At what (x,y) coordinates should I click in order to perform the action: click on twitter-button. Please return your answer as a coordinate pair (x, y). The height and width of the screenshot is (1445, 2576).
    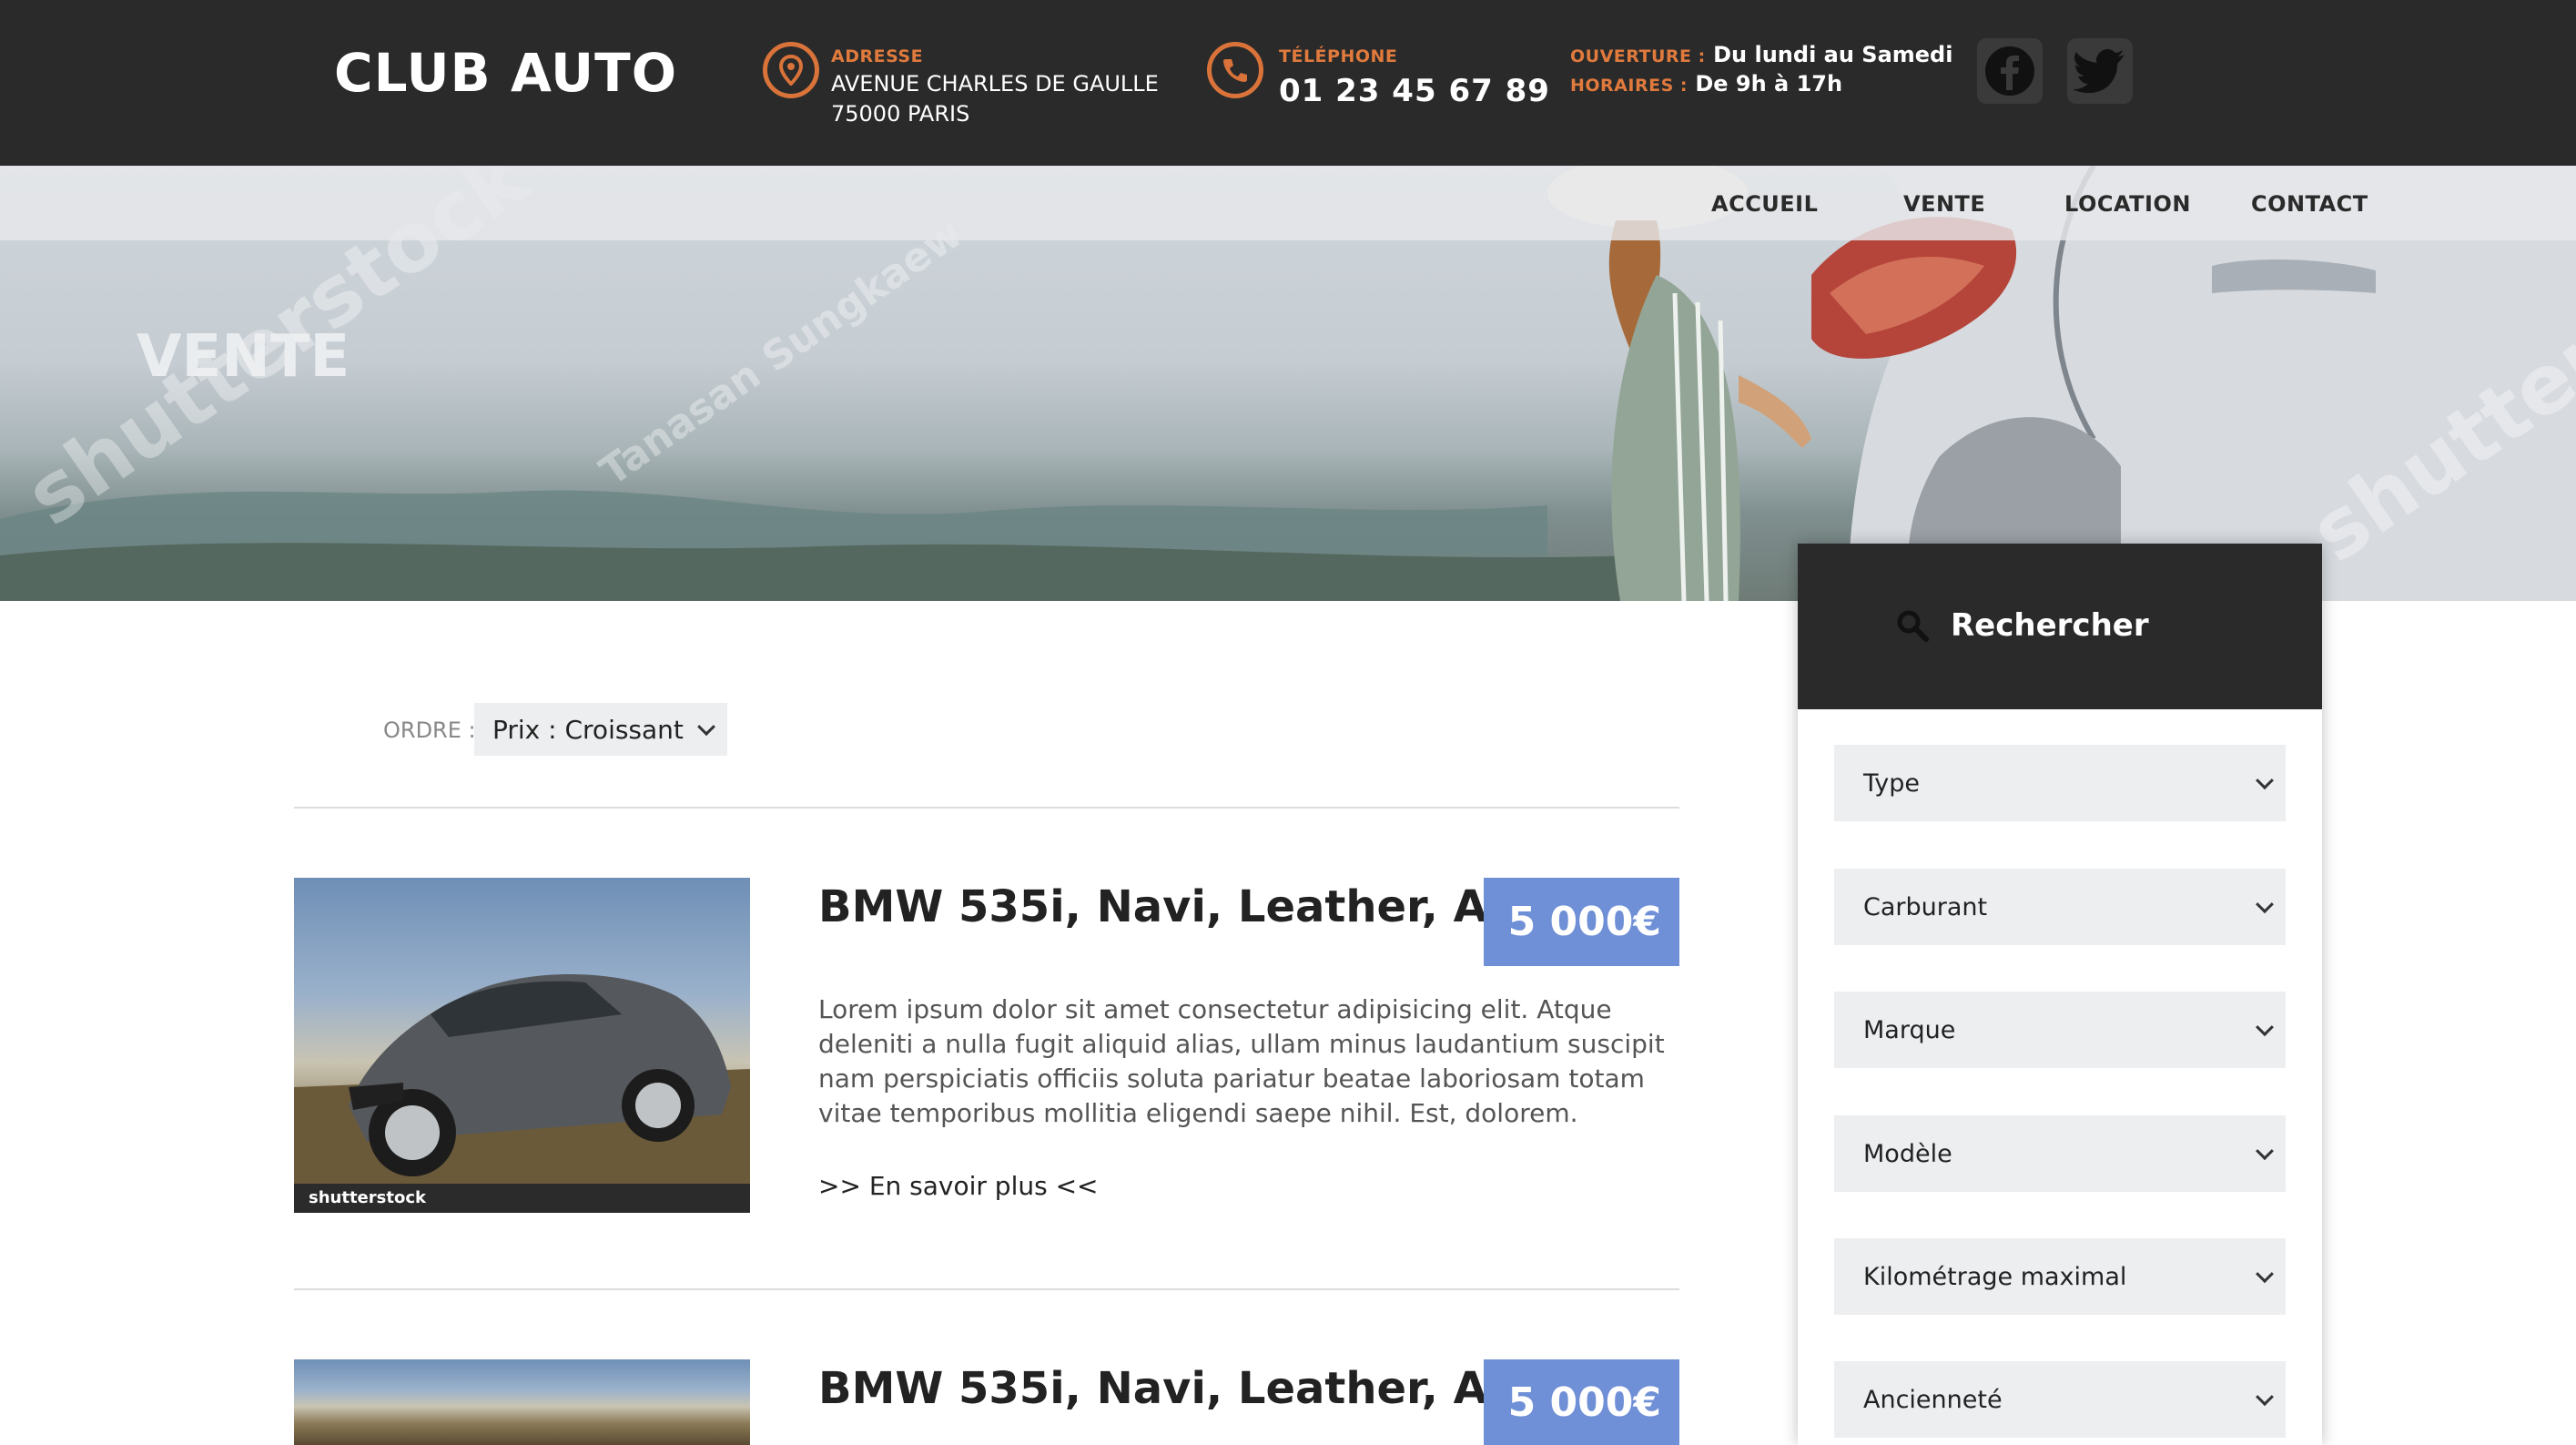
    Looking at the image, I should click on (2100, 71).